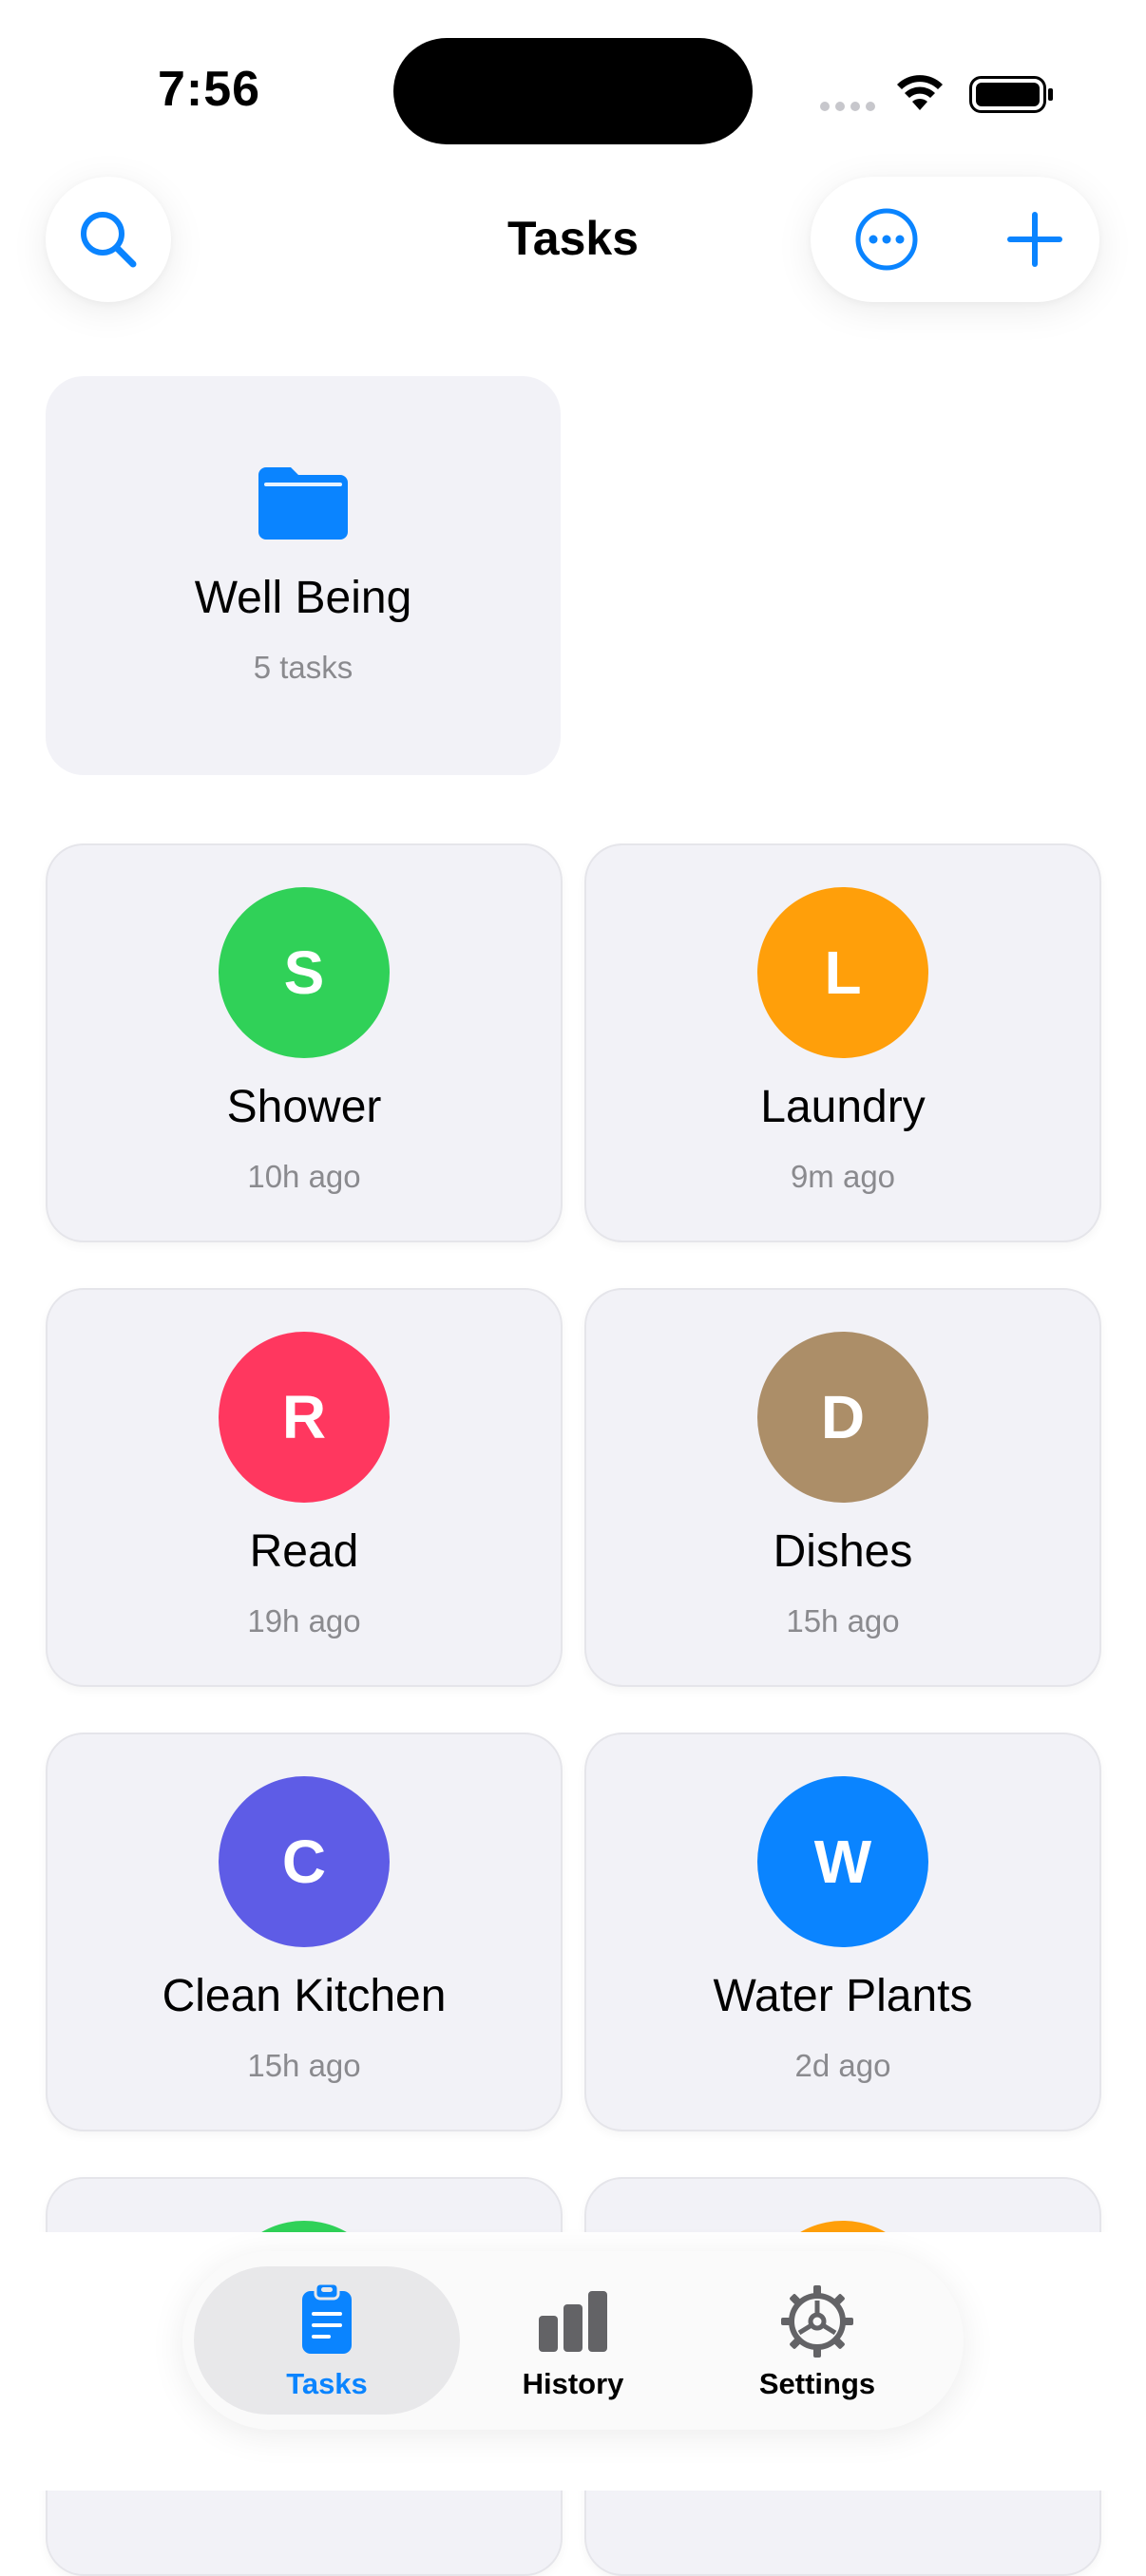  I want to click on task-last-done: 2d ago, so click(842, 2065).